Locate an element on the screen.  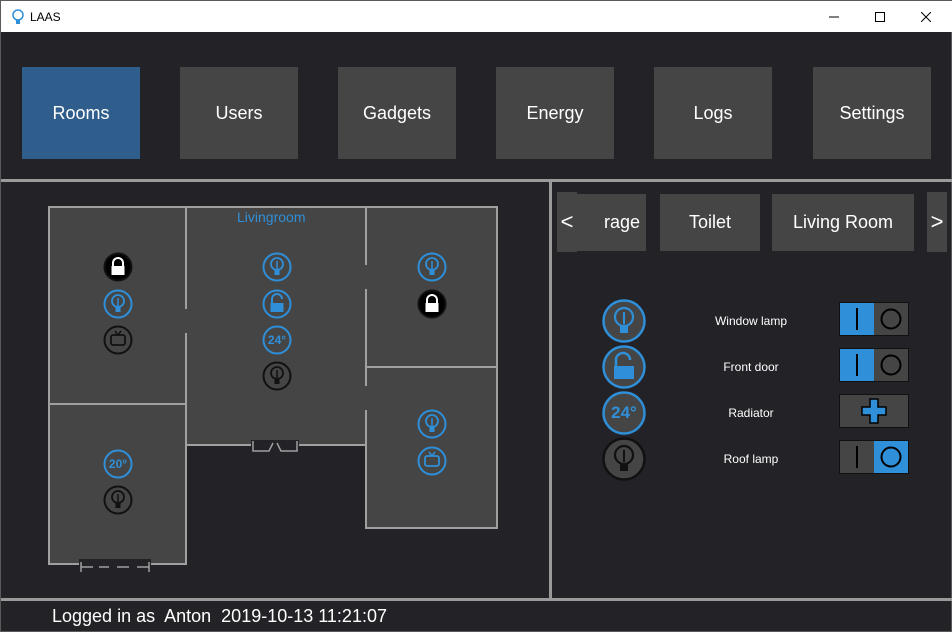
plus-icon is located at coordinates (874, 411).